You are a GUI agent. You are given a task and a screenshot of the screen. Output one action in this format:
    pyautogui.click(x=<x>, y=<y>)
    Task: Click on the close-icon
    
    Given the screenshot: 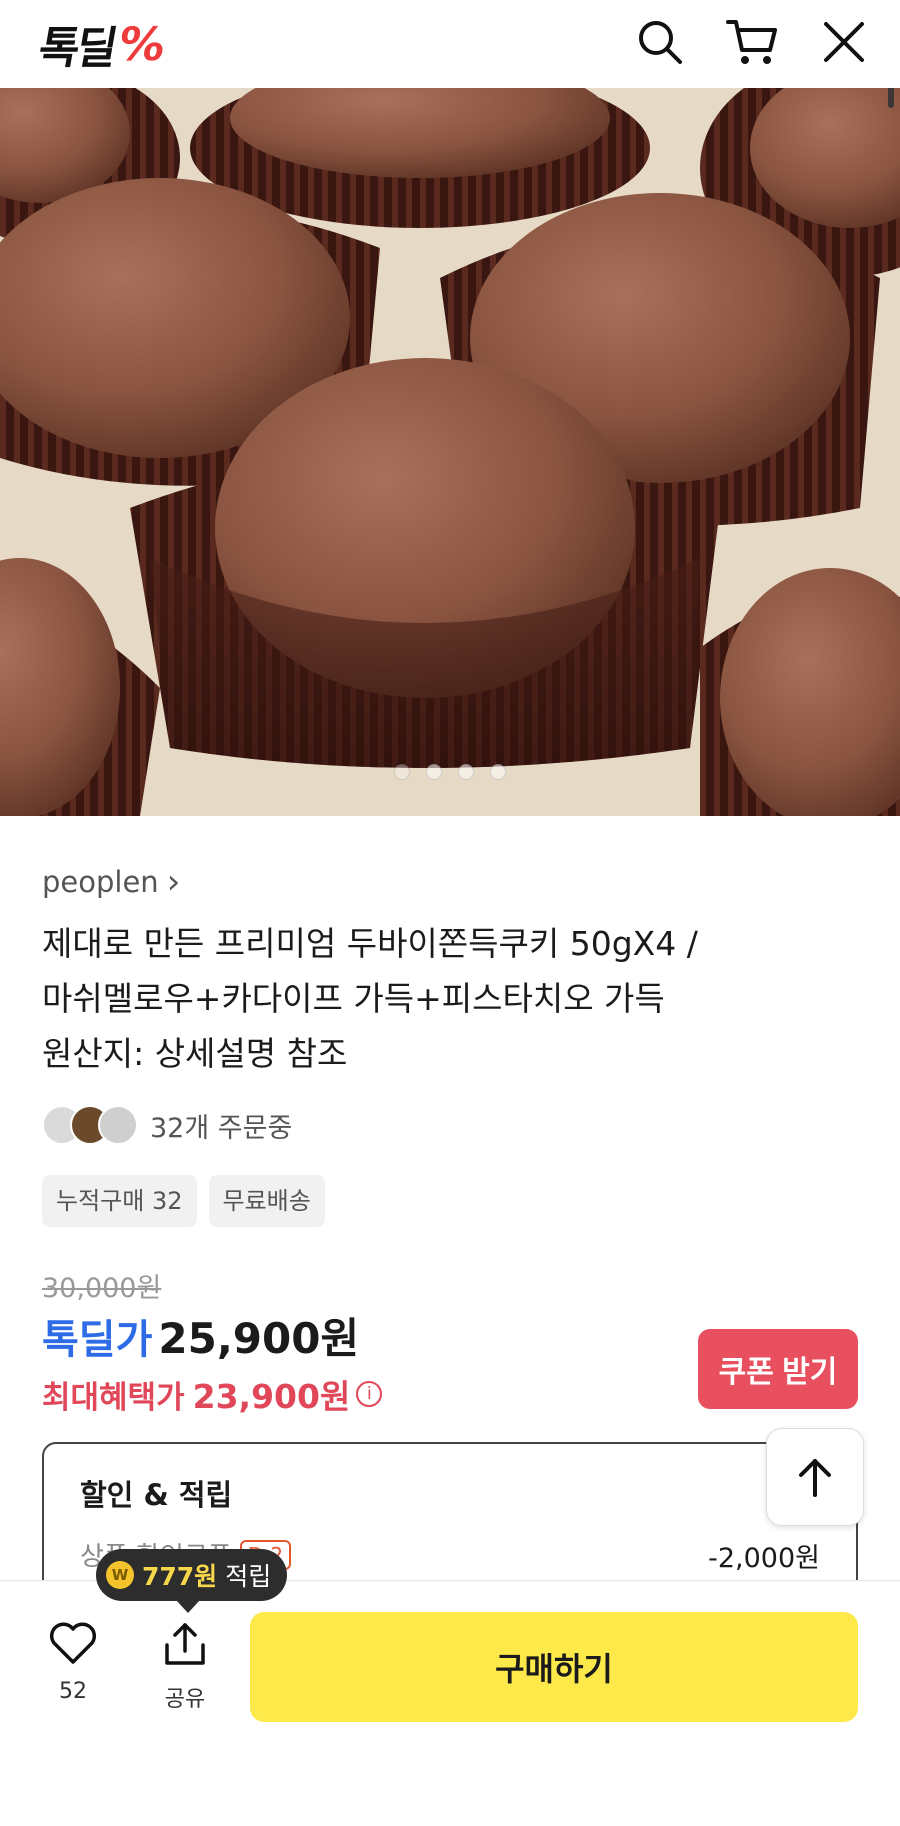 What is the action you would take?
    pyautogui.click(x=844, y=42)
    